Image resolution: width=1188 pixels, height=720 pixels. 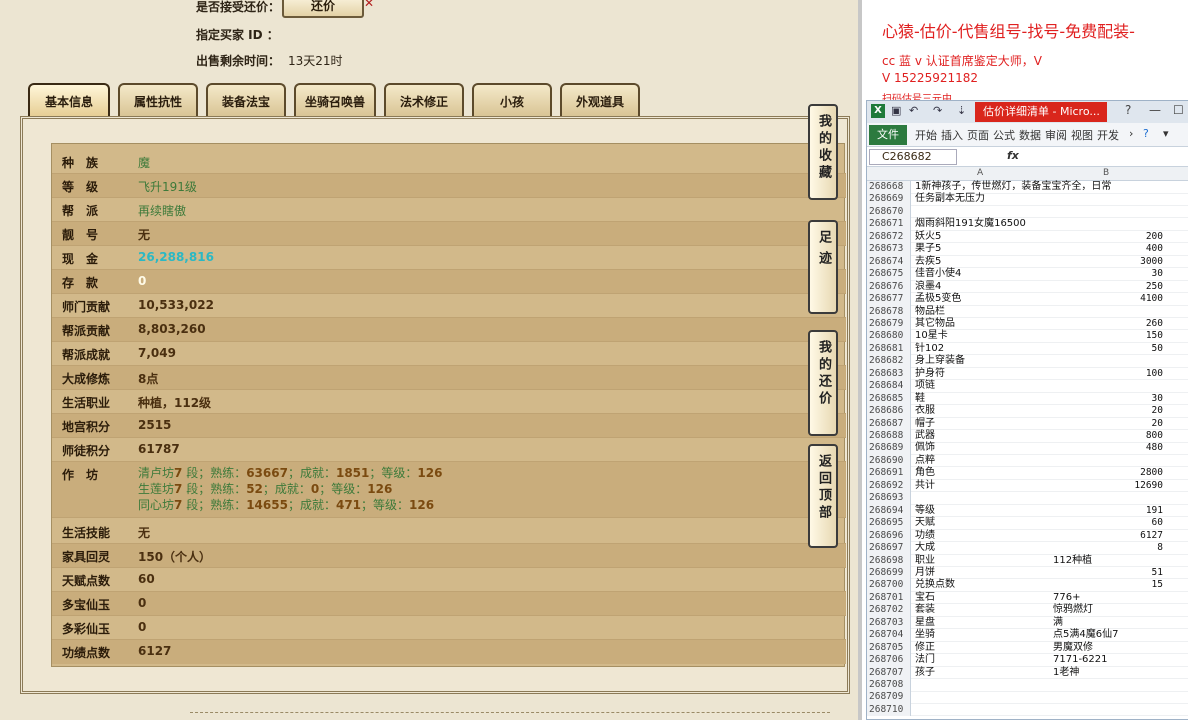 What do you see at coordinates (1105, 486) in the screenshot?
I see `cell-b: 12690` at bounding box center [1105, 486].